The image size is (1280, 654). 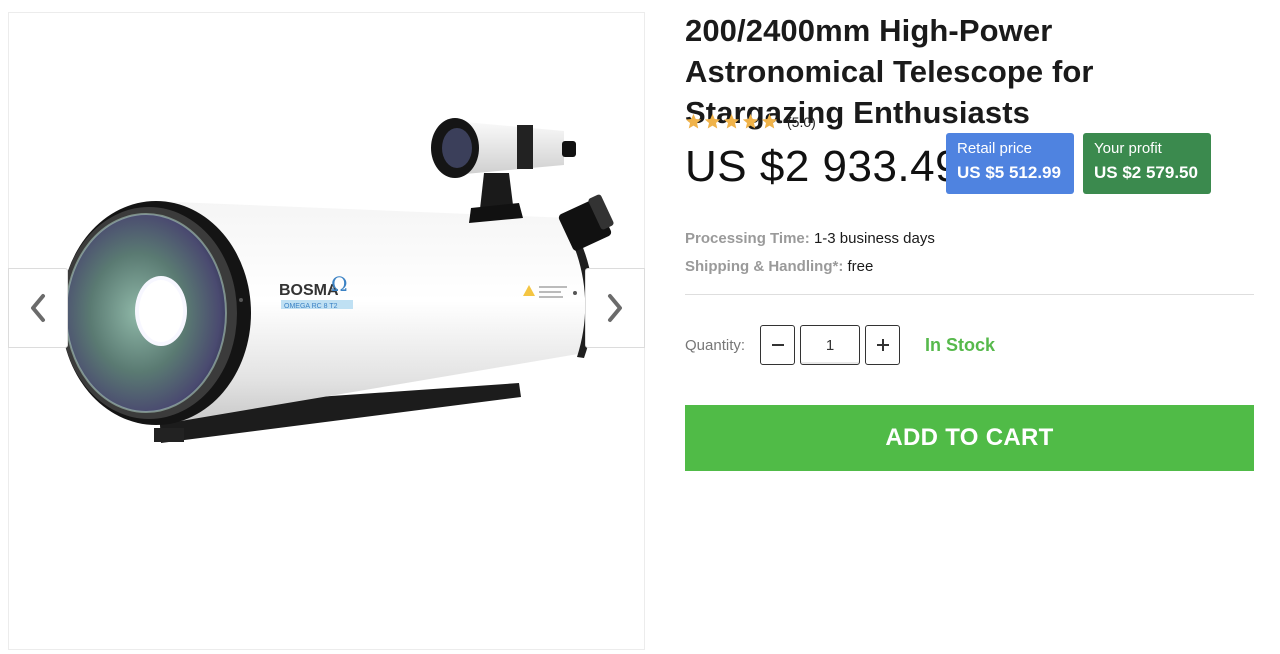 What do you see at coordinates (1128, 148) in the screenshot?
I see `profit-label: Your profit` at bounding box center [1128, 148].